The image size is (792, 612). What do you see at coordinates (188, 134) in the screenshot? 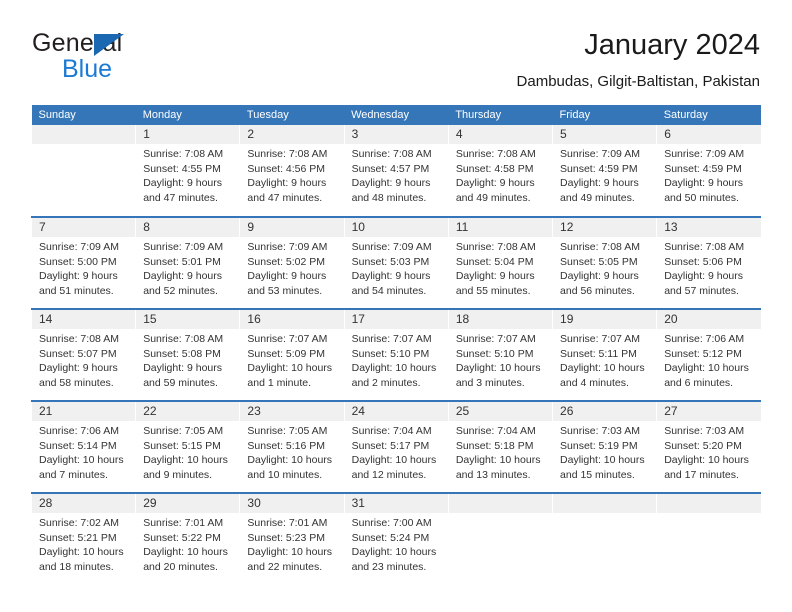
I see `day-number: 1` at bounding box center [188, 134].